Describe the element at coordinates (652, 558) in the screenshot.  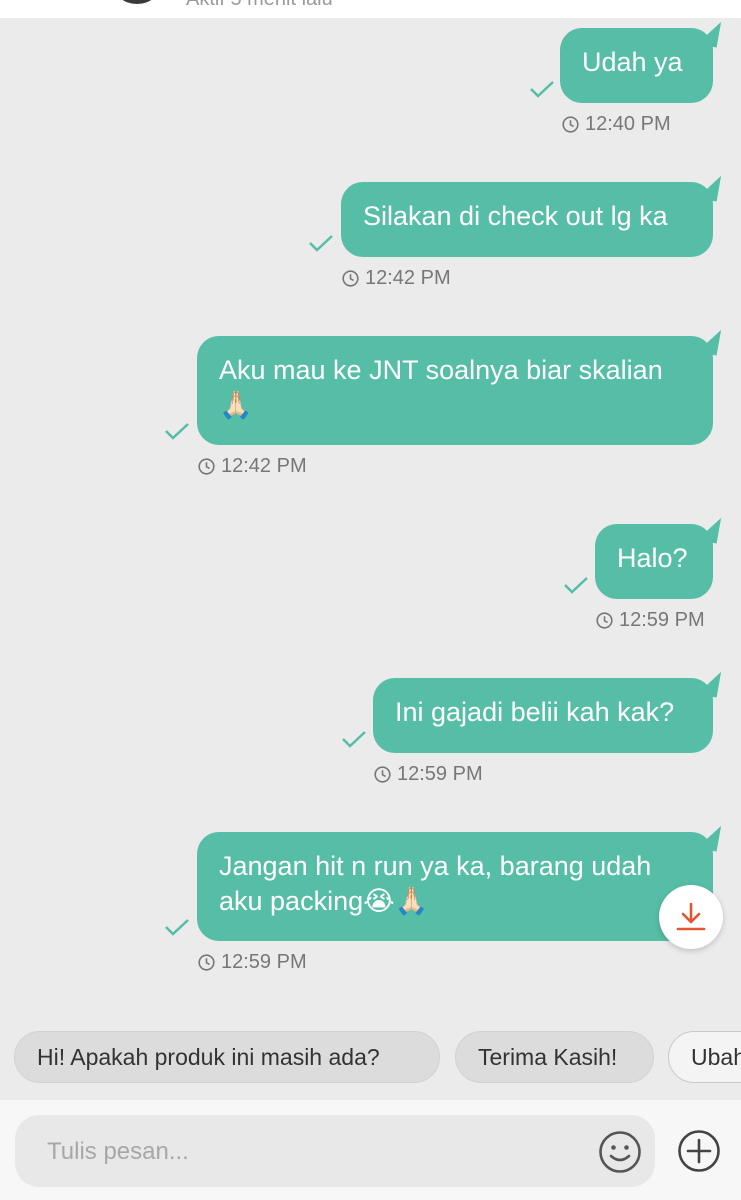
I see `message-text: Halo?` at that location.